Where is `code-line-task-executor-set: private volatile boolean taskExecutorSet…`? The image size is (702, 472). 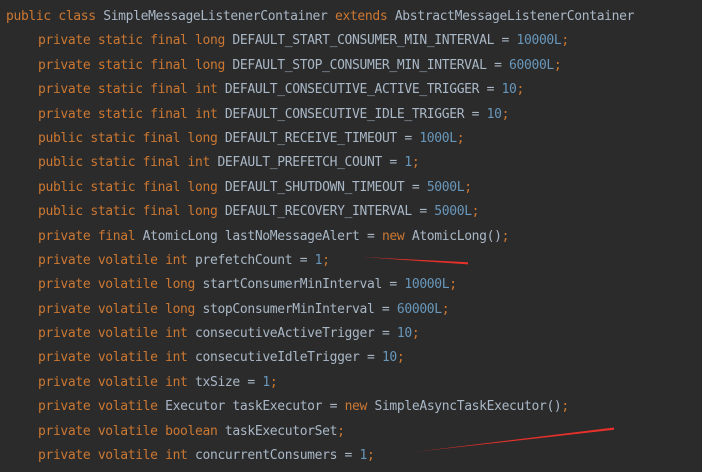
code-line-task-executor-set: private volatile boolean taskExecutorSet… is located at coordinates (351, 432).